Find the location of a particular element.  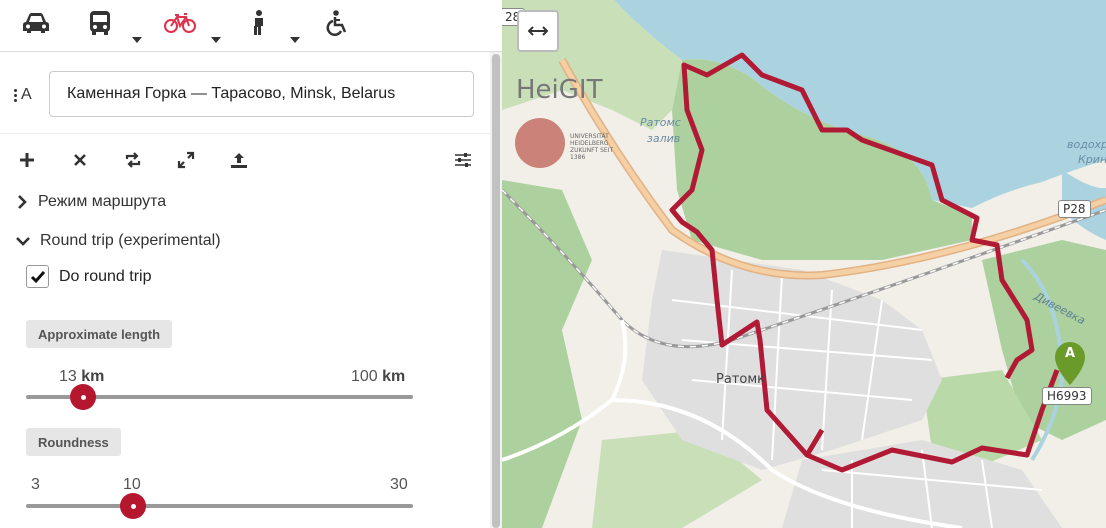

roundness-max-value: 30 is located at coordinates (399, 484).